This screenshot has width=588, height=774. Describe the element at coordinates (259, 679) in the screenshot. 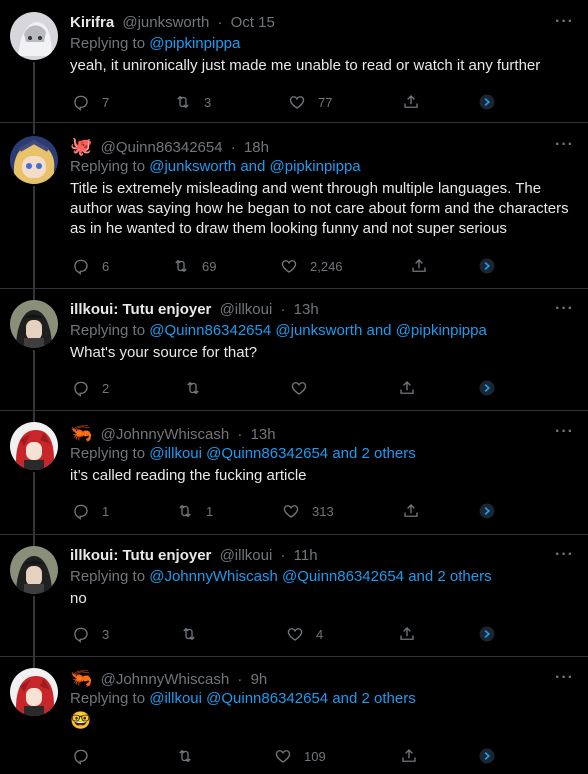

I see `timestamp: 9h` at that location.